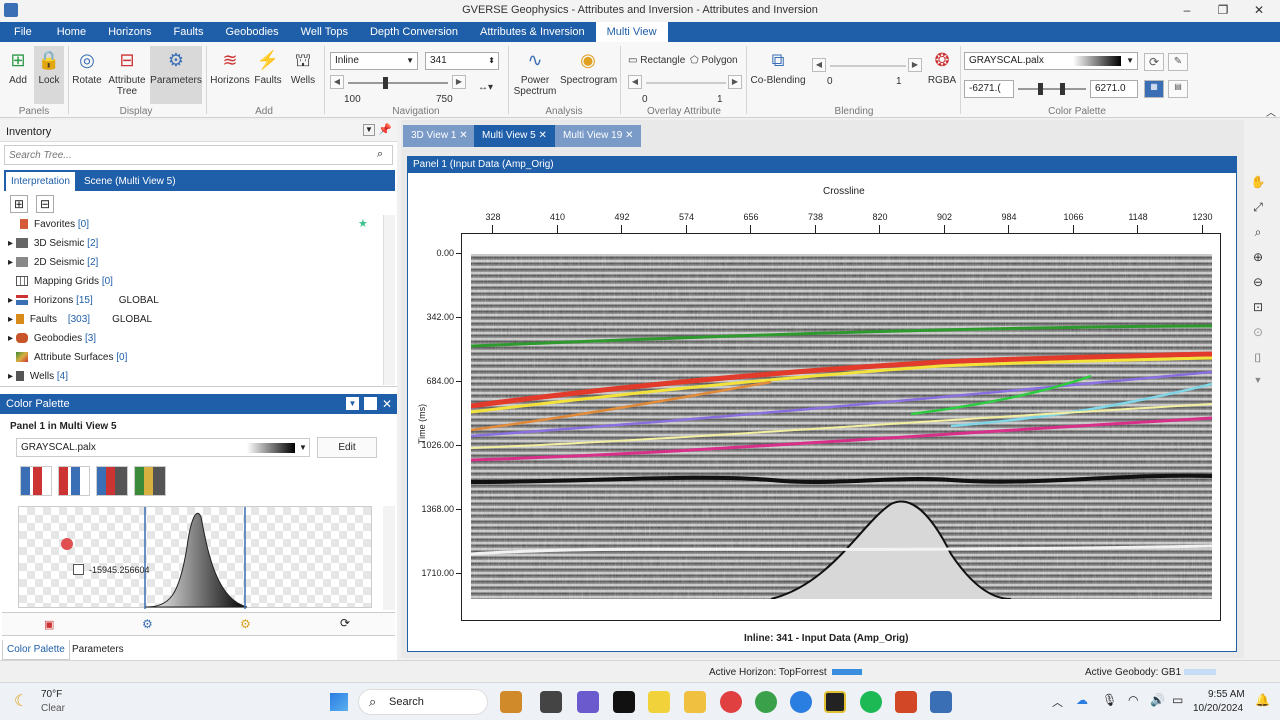 The height and width of the screenshot is (720, 1280). What do you see at coordinates (989, 89) in the screenshot?
I see `palette-min-input: -6271.(` at bounding box center [989, 89].